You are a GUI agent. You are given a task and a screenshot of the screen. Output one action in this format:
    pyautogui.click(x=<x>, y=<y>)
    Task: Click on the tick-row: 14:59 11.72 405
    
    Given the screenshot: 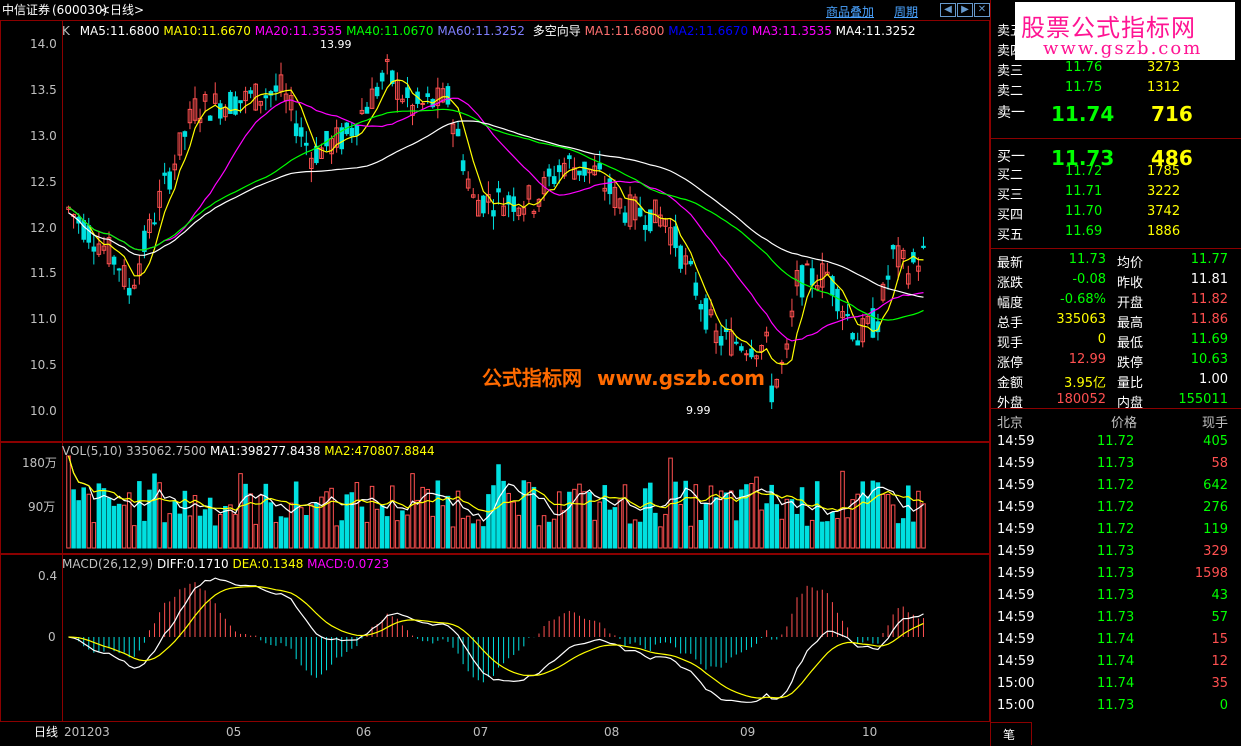 What is the action you would take?
    pyautogui.click(x=1116, y=442)
    